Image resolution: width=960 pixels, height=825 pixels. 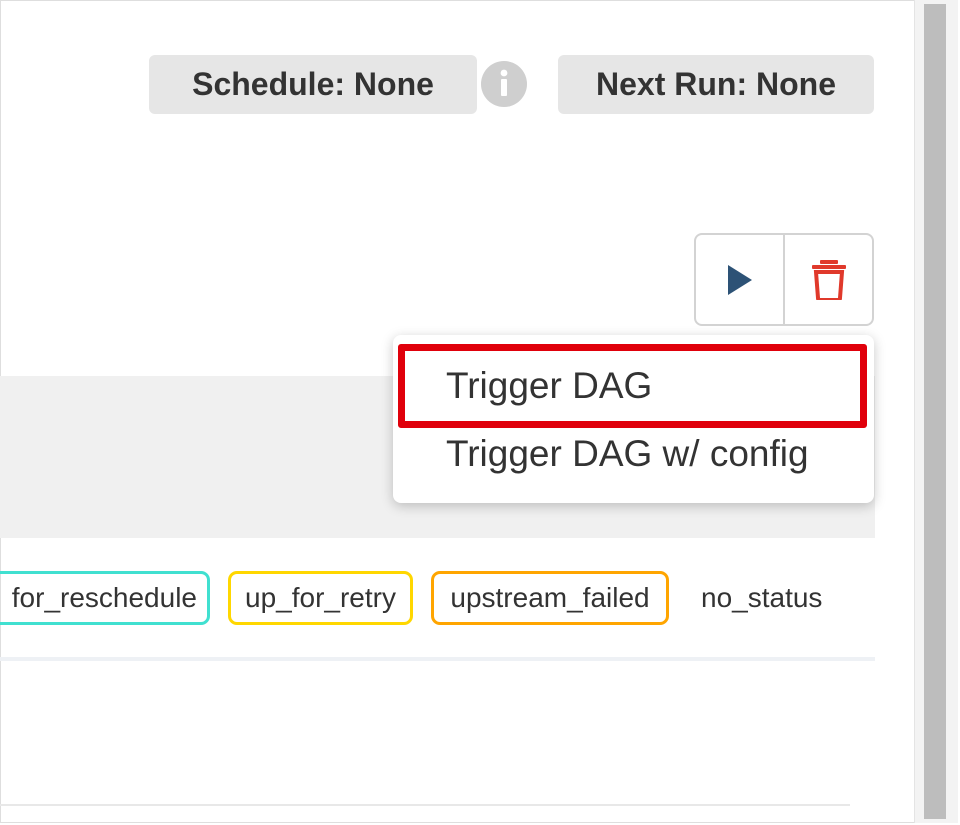 What do you see at coordinates (633, 454) in the screenshot?
I see `menu-item-trigger-dag-config: Trigger DAG w/ config` at bounding box center [633, 454].